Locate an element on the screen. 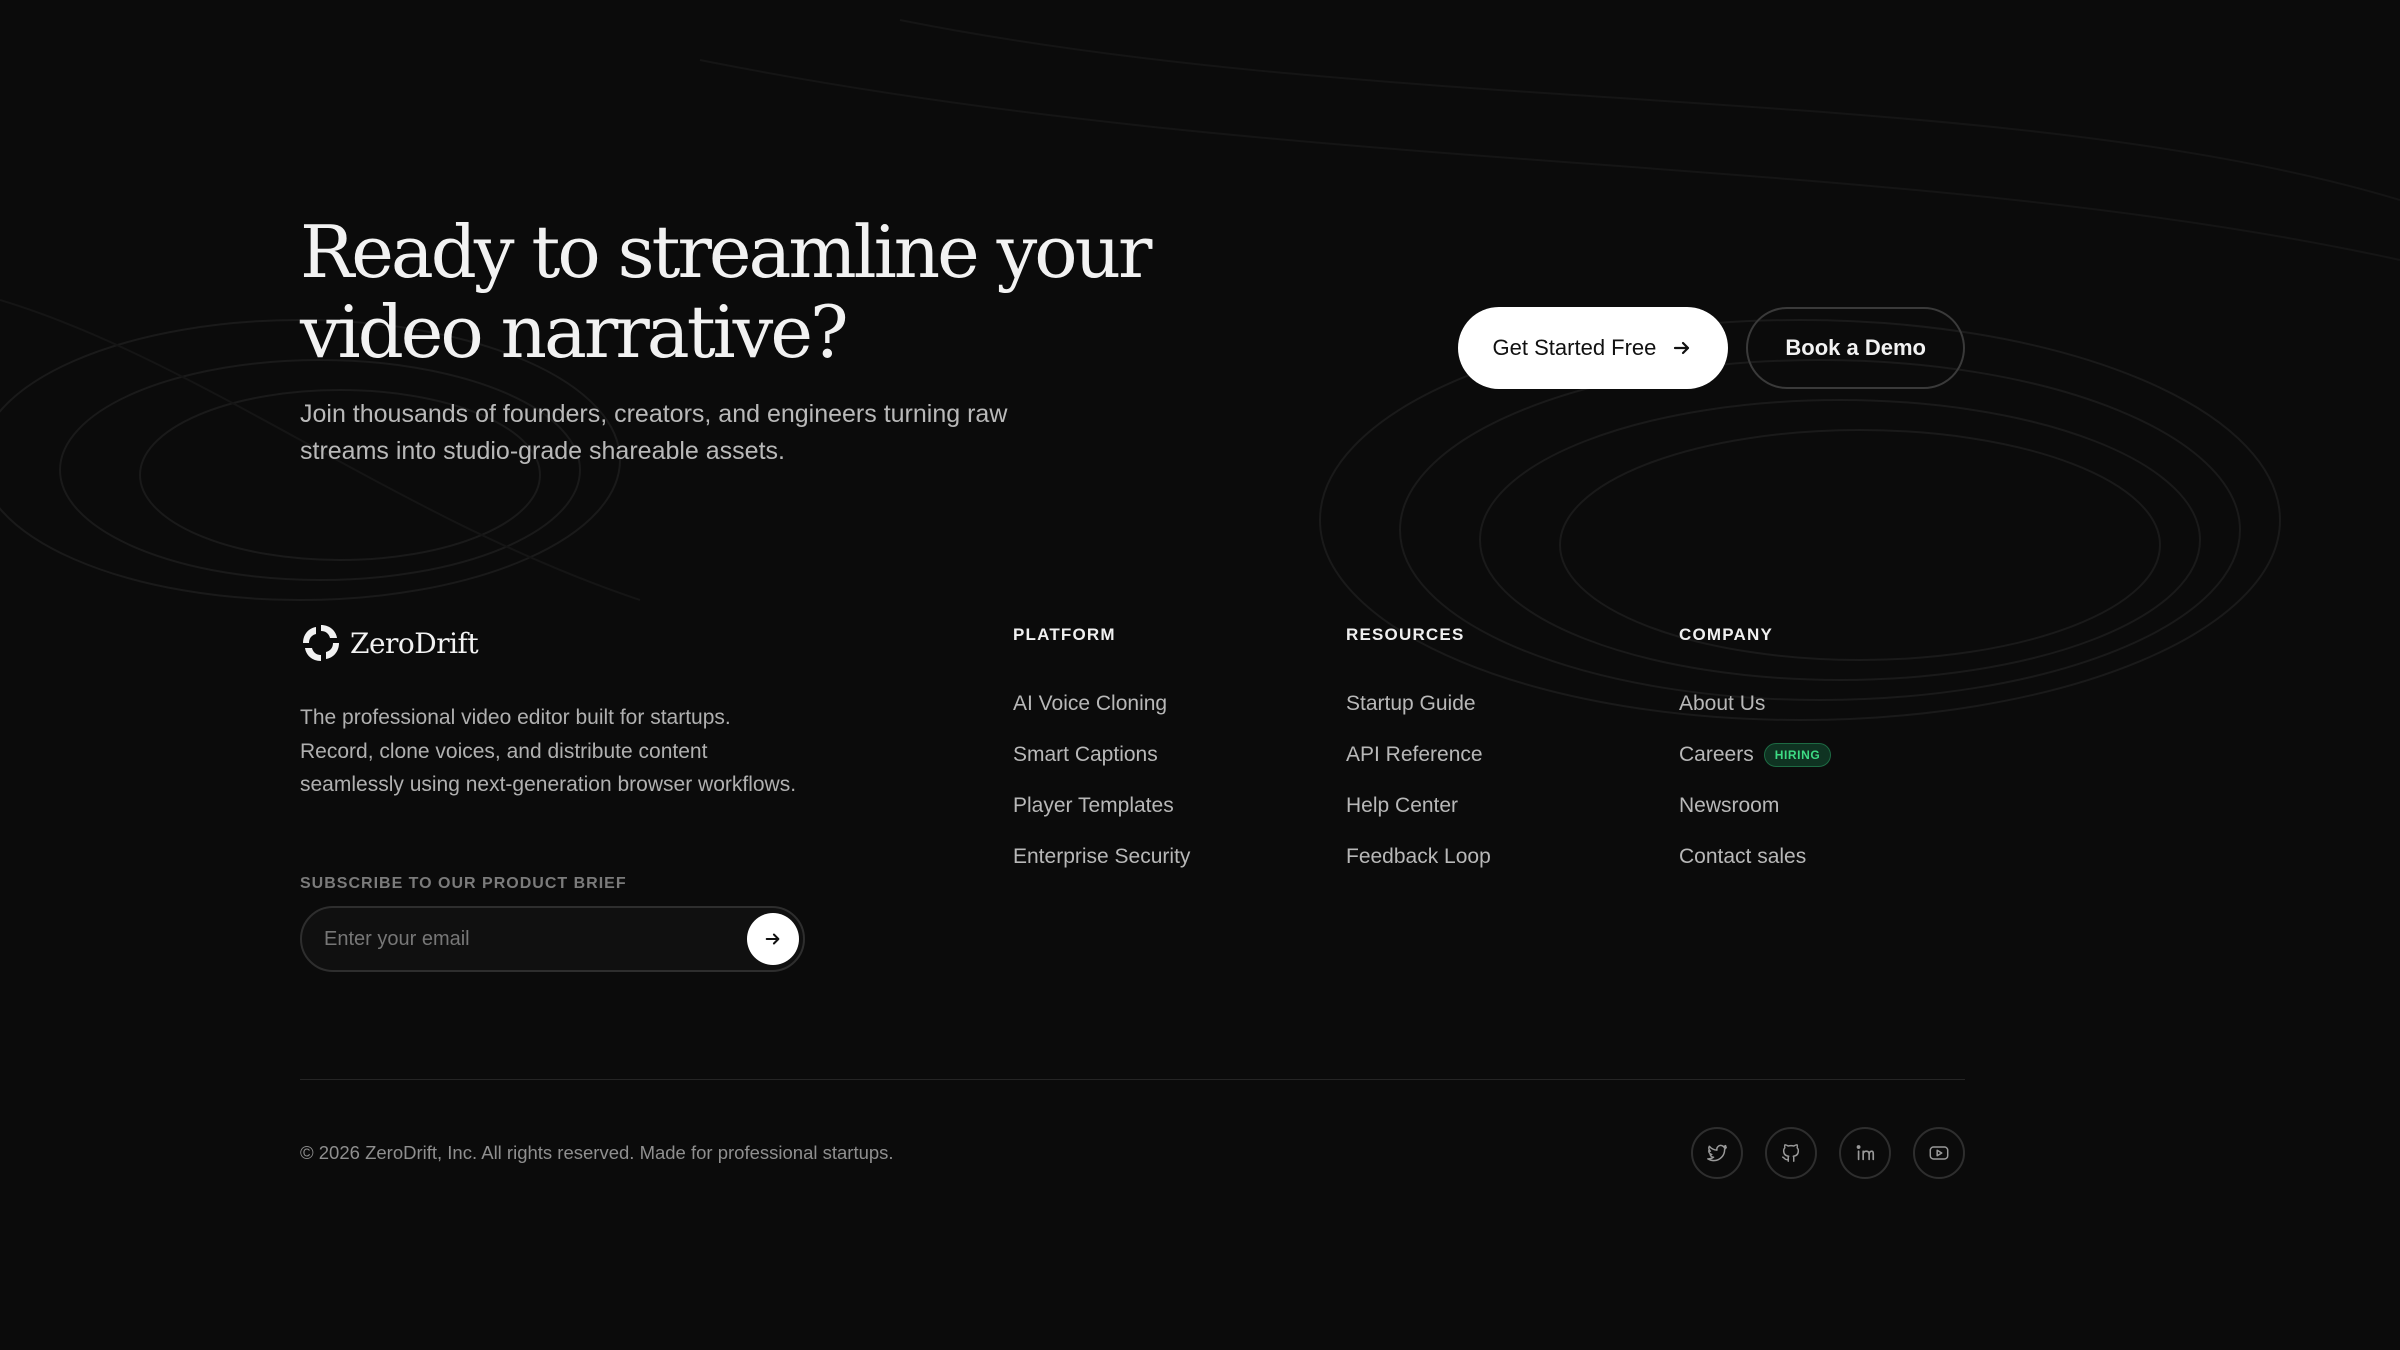  social-links is located at coordinates (1828, 1153).